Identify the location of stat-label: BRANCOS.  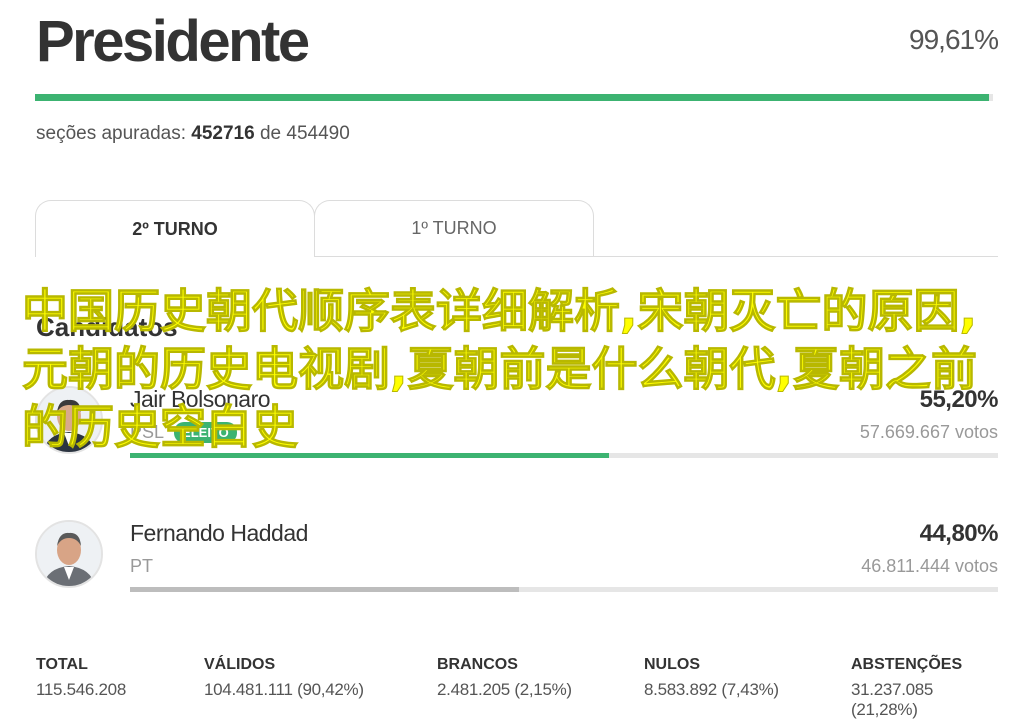
(477, 664).